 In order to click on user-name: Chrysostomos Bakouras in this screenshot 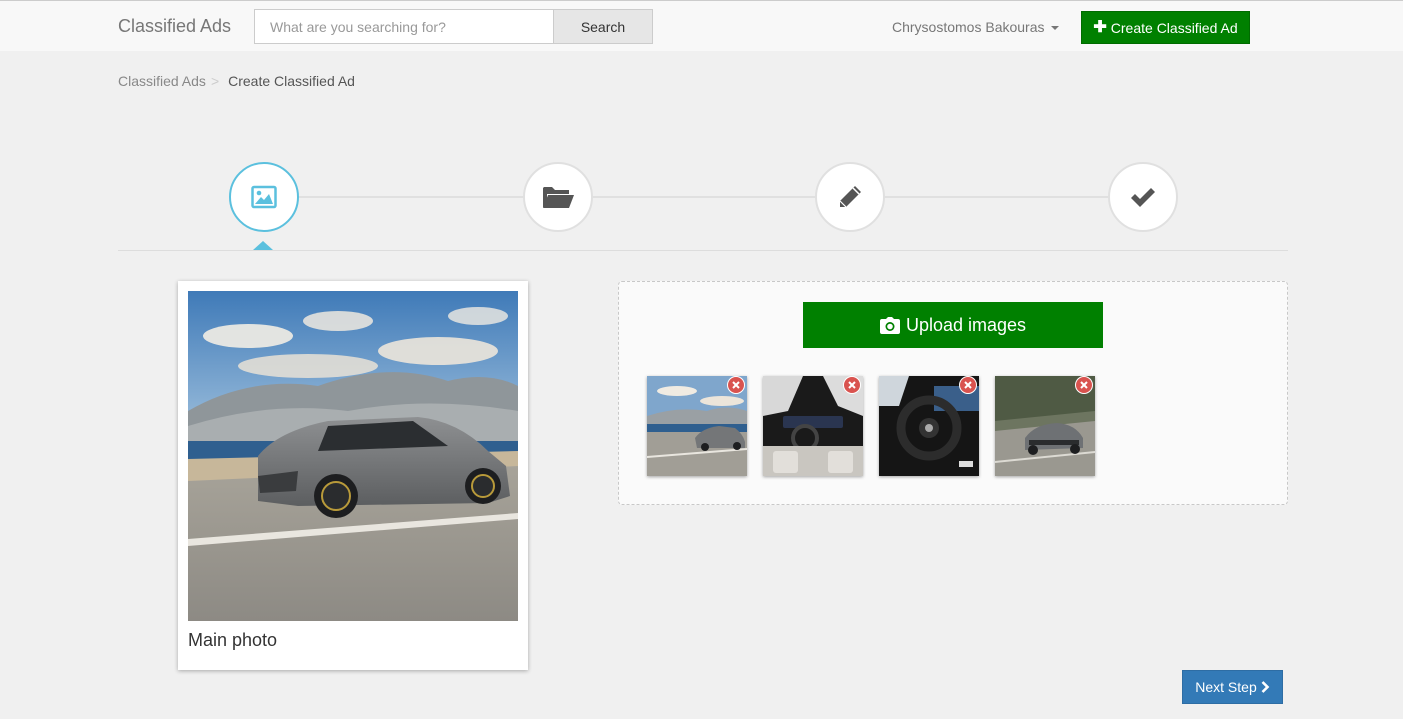, I will do `click(968, 27)`.